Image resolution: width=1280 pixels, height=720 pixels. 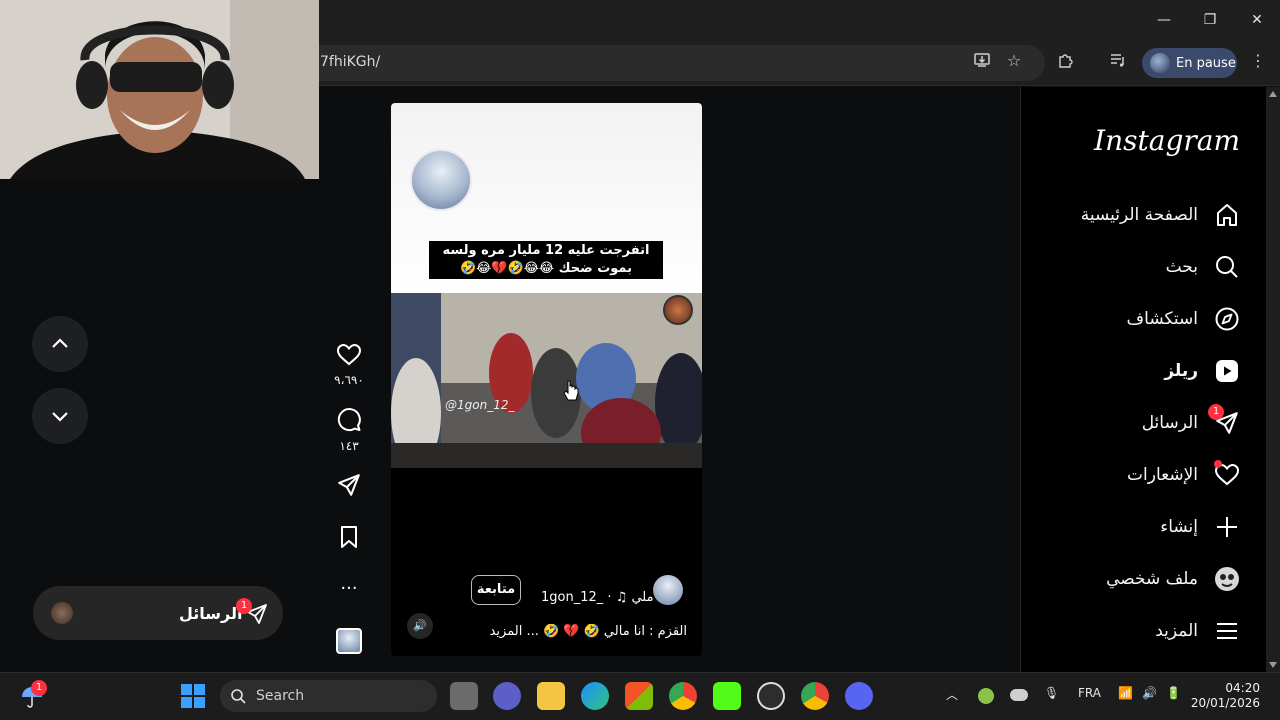 What do you see at coordinates (1258, 63) in the screenshot?
I see `browser-menu-icon: ⋮` at bounding box center [1258, 63].